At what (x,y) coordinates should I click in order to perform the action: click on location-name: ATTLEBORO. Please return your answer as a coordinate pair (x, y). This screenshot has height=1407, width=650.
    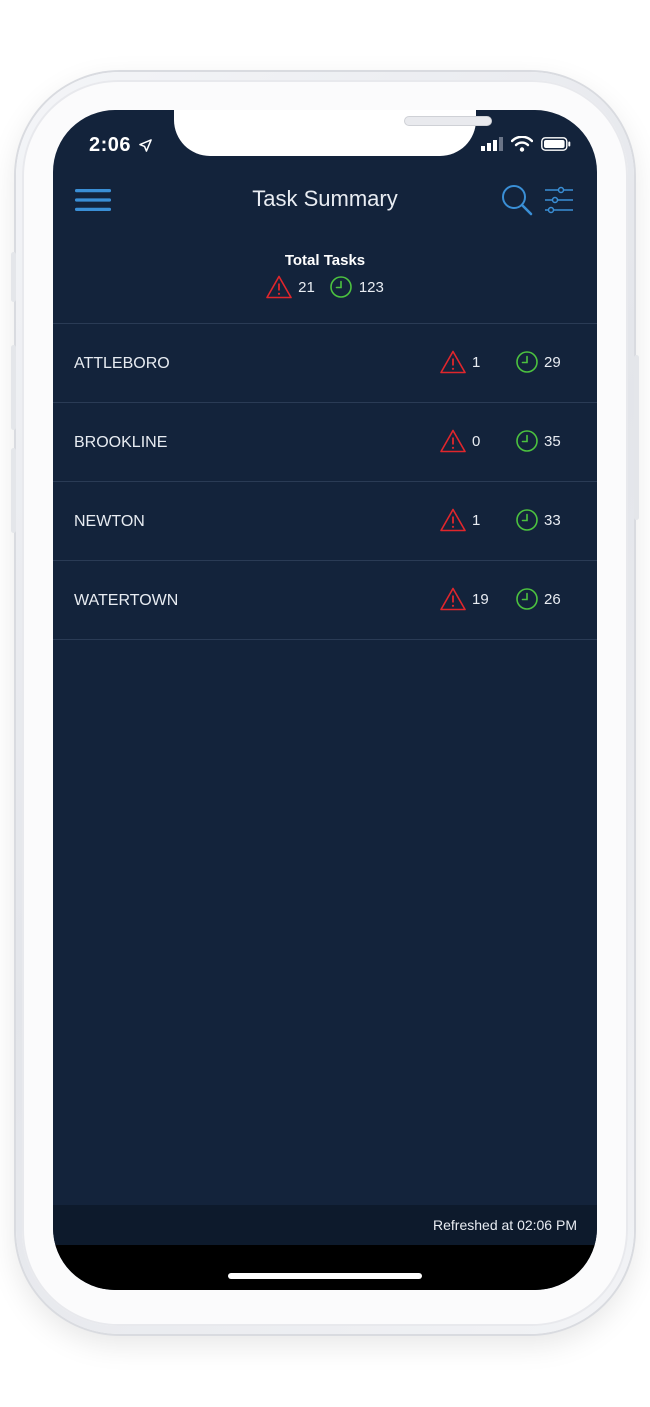
    Looking at the image, I should click on (122, 363).